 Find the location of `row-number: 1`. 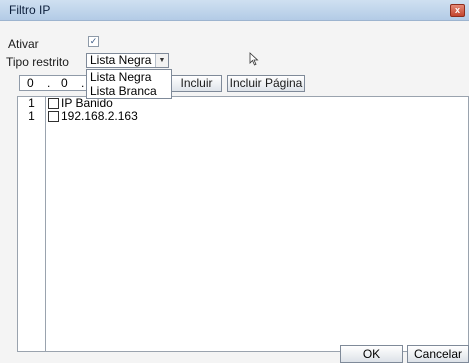

row-number: 1 is located at coordinates (31, 116).